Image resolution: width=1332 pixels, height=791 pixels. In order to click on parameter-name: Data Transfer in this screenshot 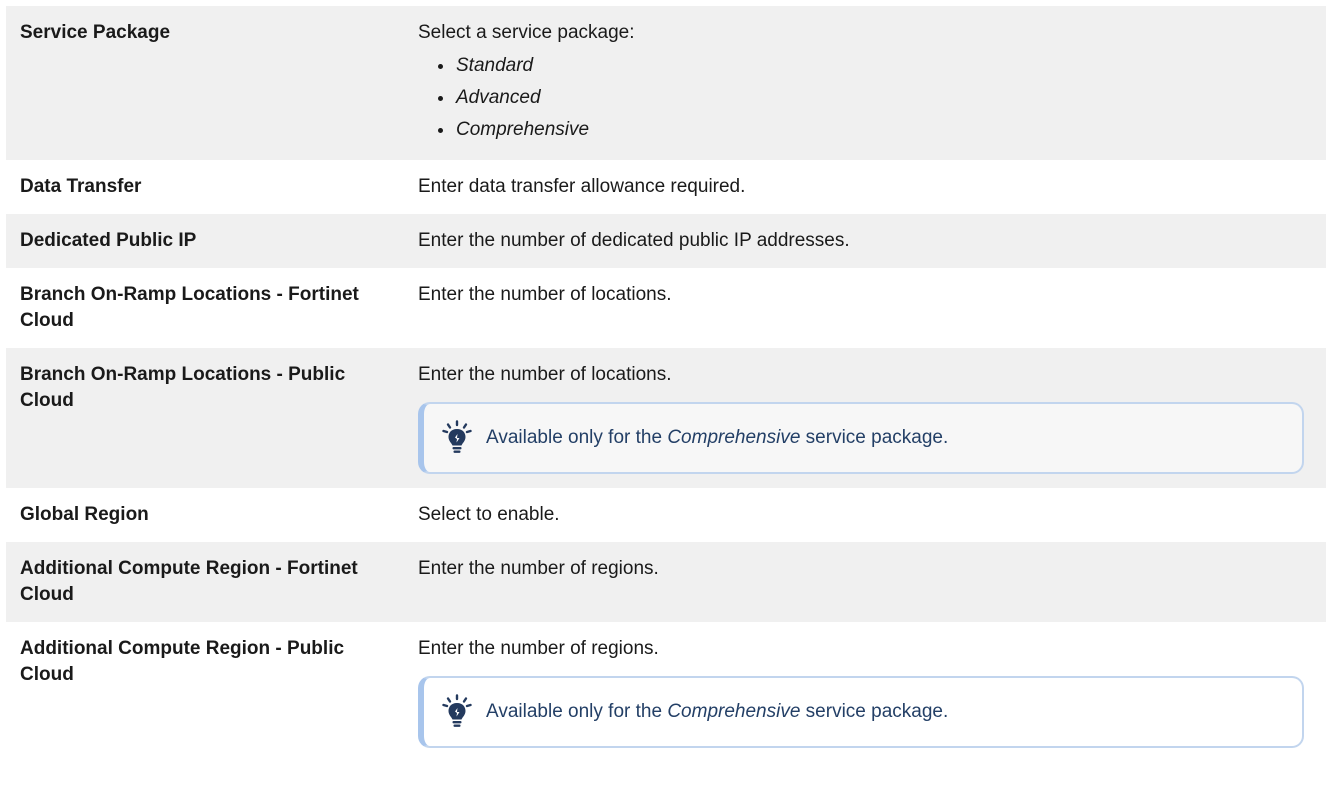, I will do `click(81, 186)`.